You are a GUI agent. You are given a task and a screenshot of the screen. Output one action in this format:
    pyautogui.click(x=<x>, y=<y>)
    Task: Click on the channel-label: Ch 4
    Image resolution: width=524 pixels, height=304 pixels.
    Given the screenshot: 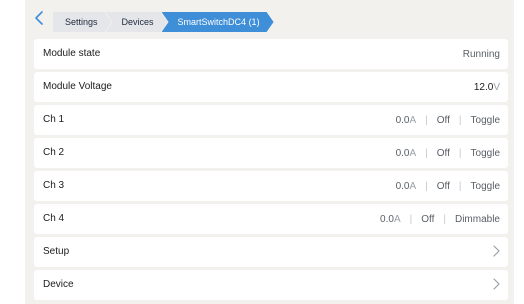 What is the action you would take?
    pyautogui.click(x=54, y=218)
    